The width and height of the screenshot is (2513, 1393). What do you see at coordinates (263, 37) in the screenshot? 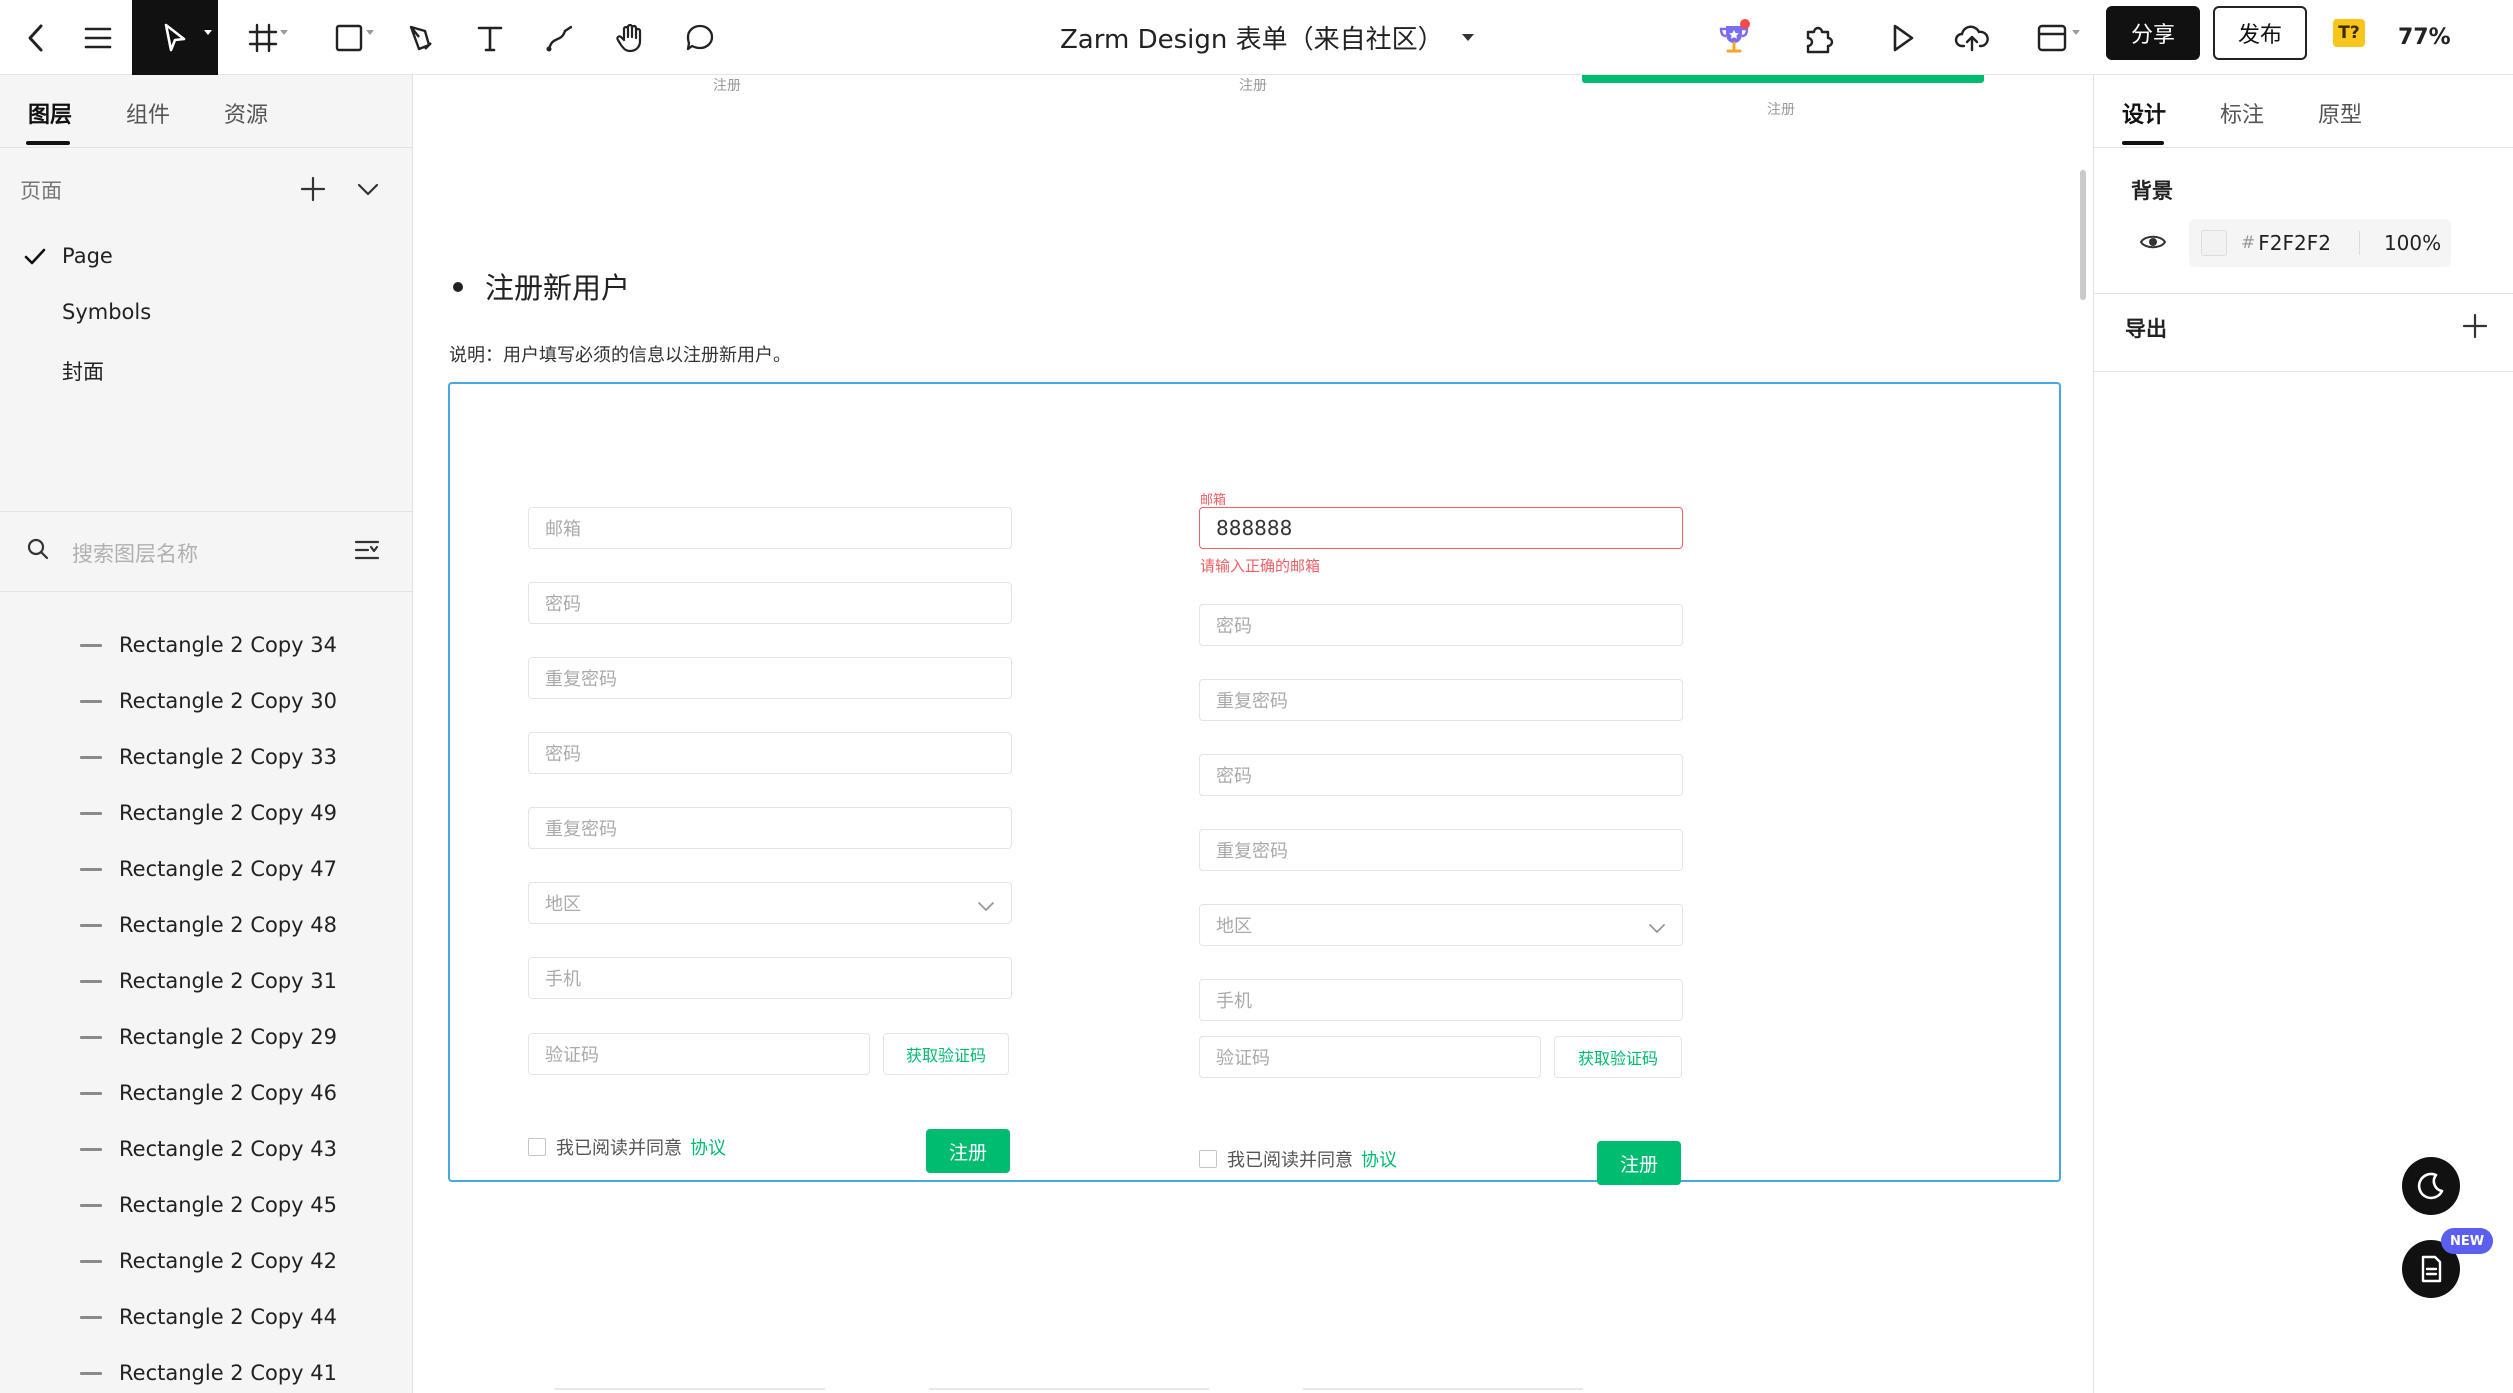
I see `frame-tool-button` at bounding box center [263, 37].